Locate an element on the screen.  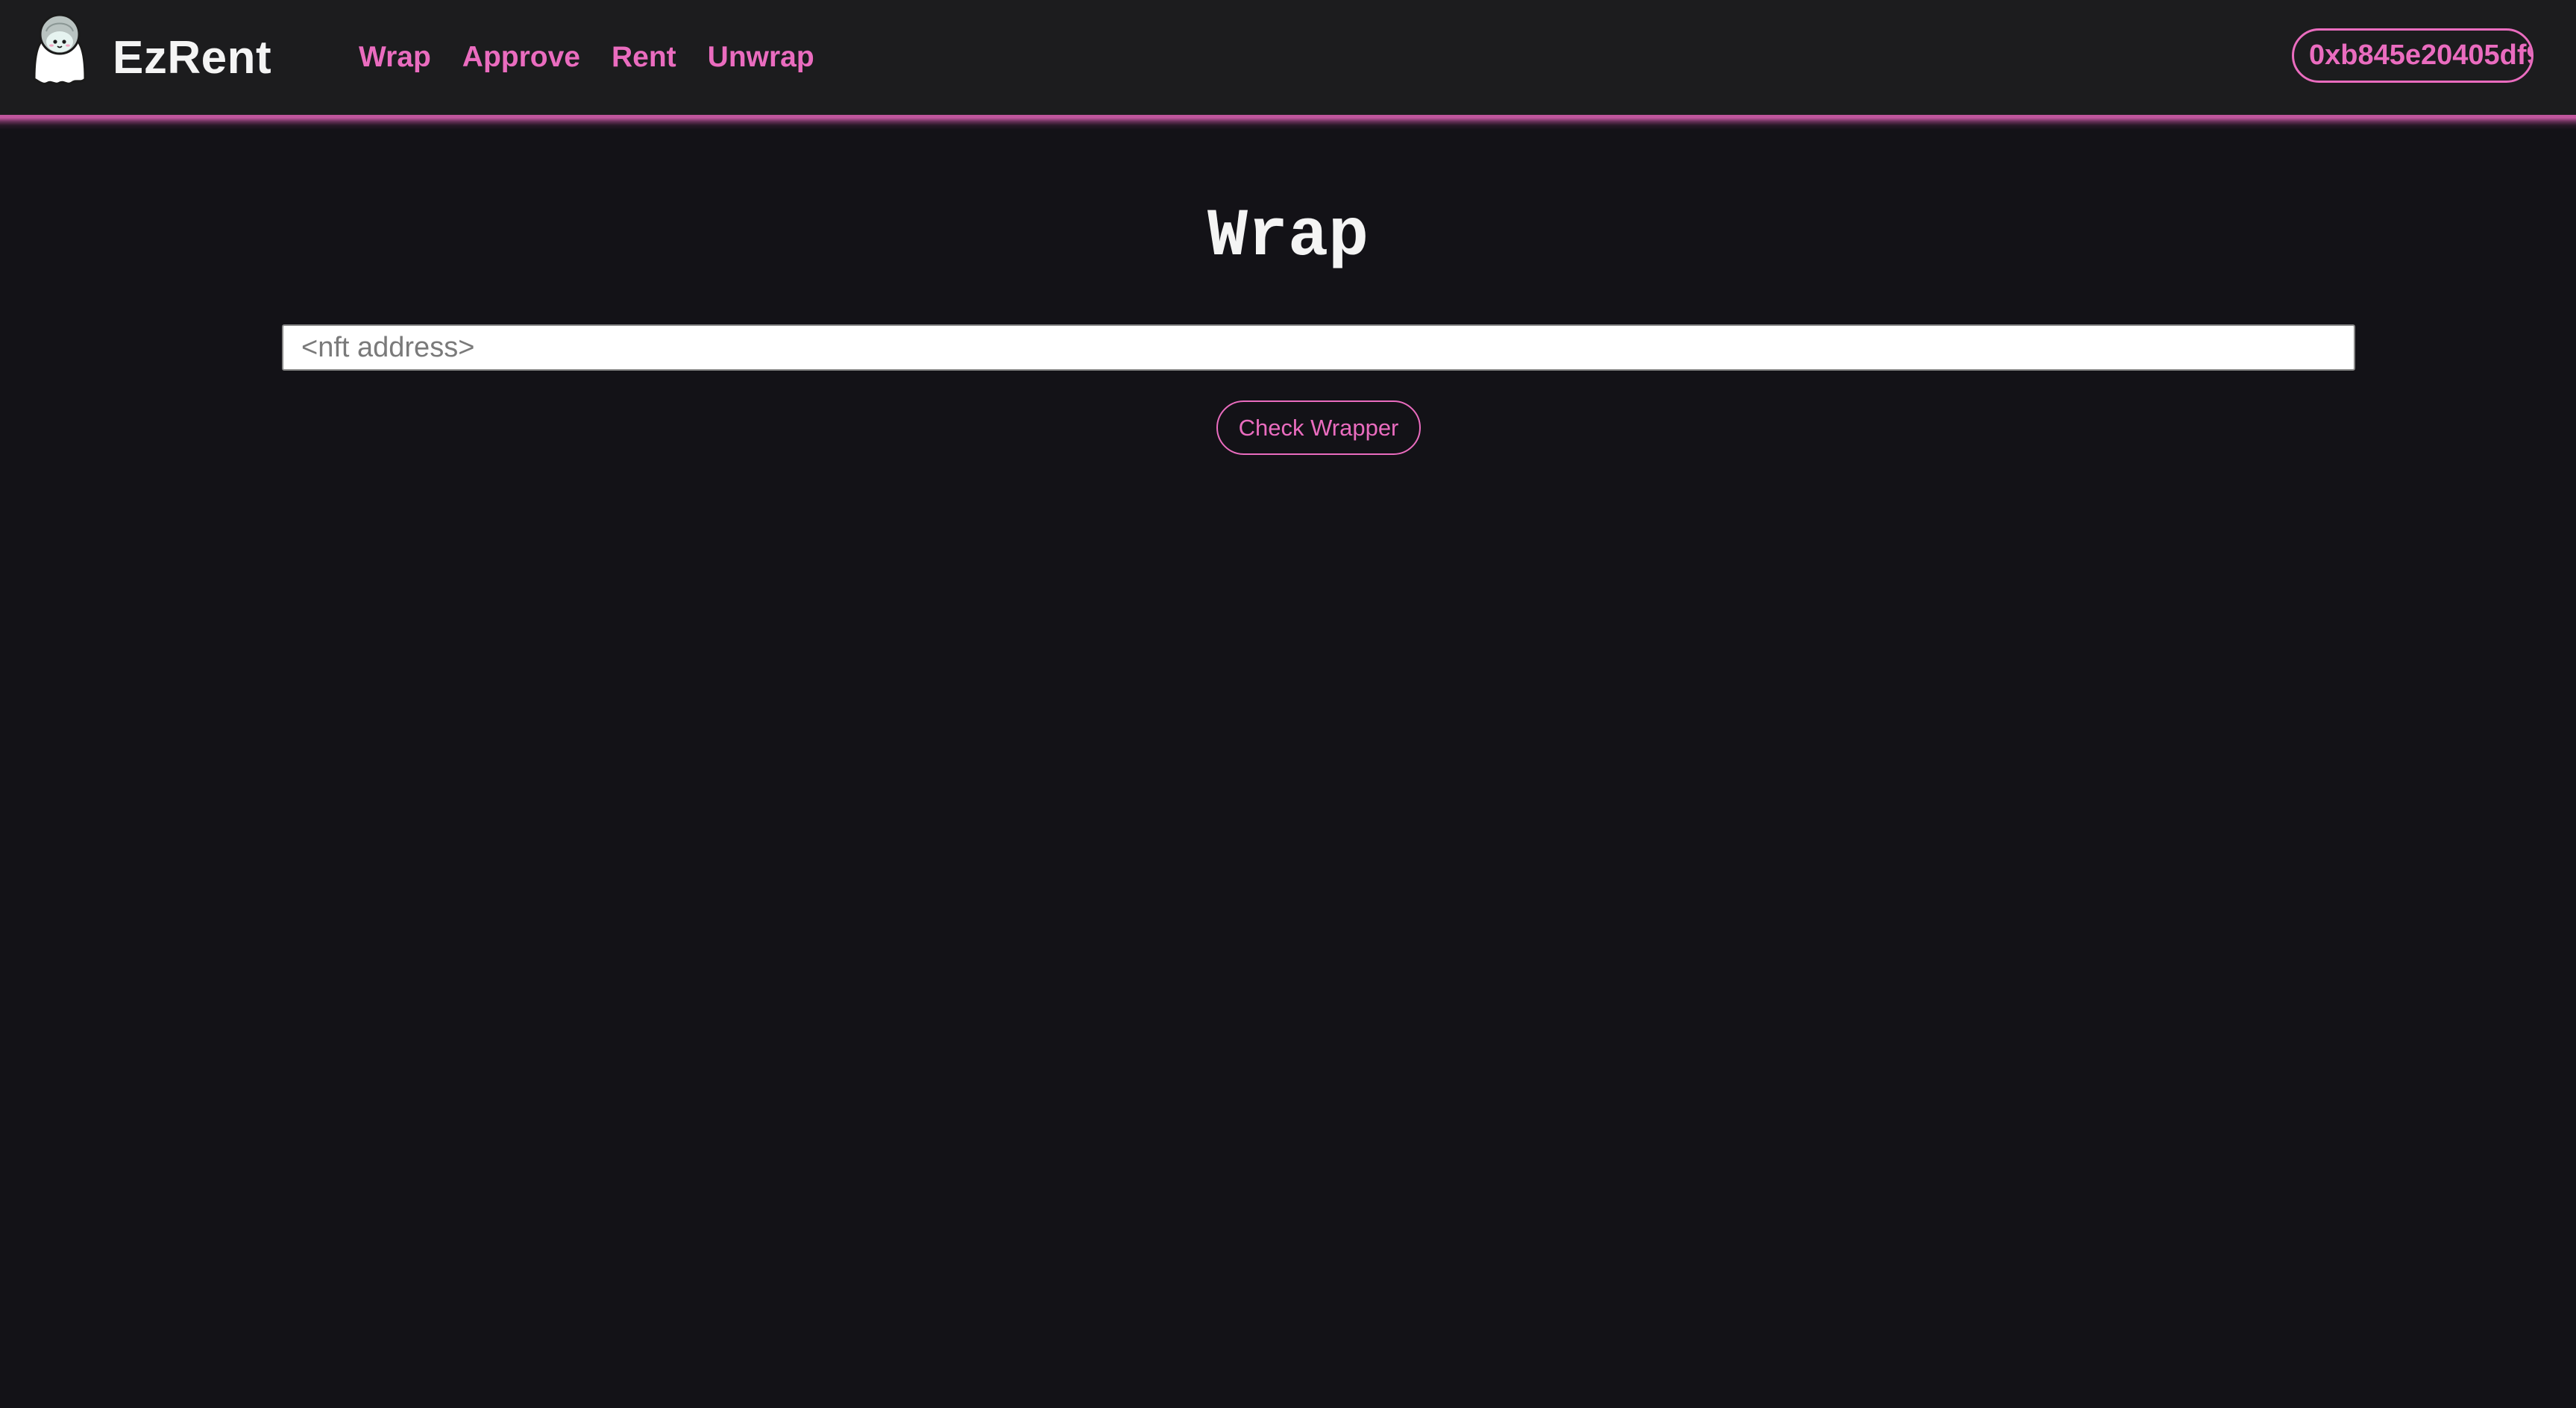
brand-name: EzRent is located at coordinates (192, 58).